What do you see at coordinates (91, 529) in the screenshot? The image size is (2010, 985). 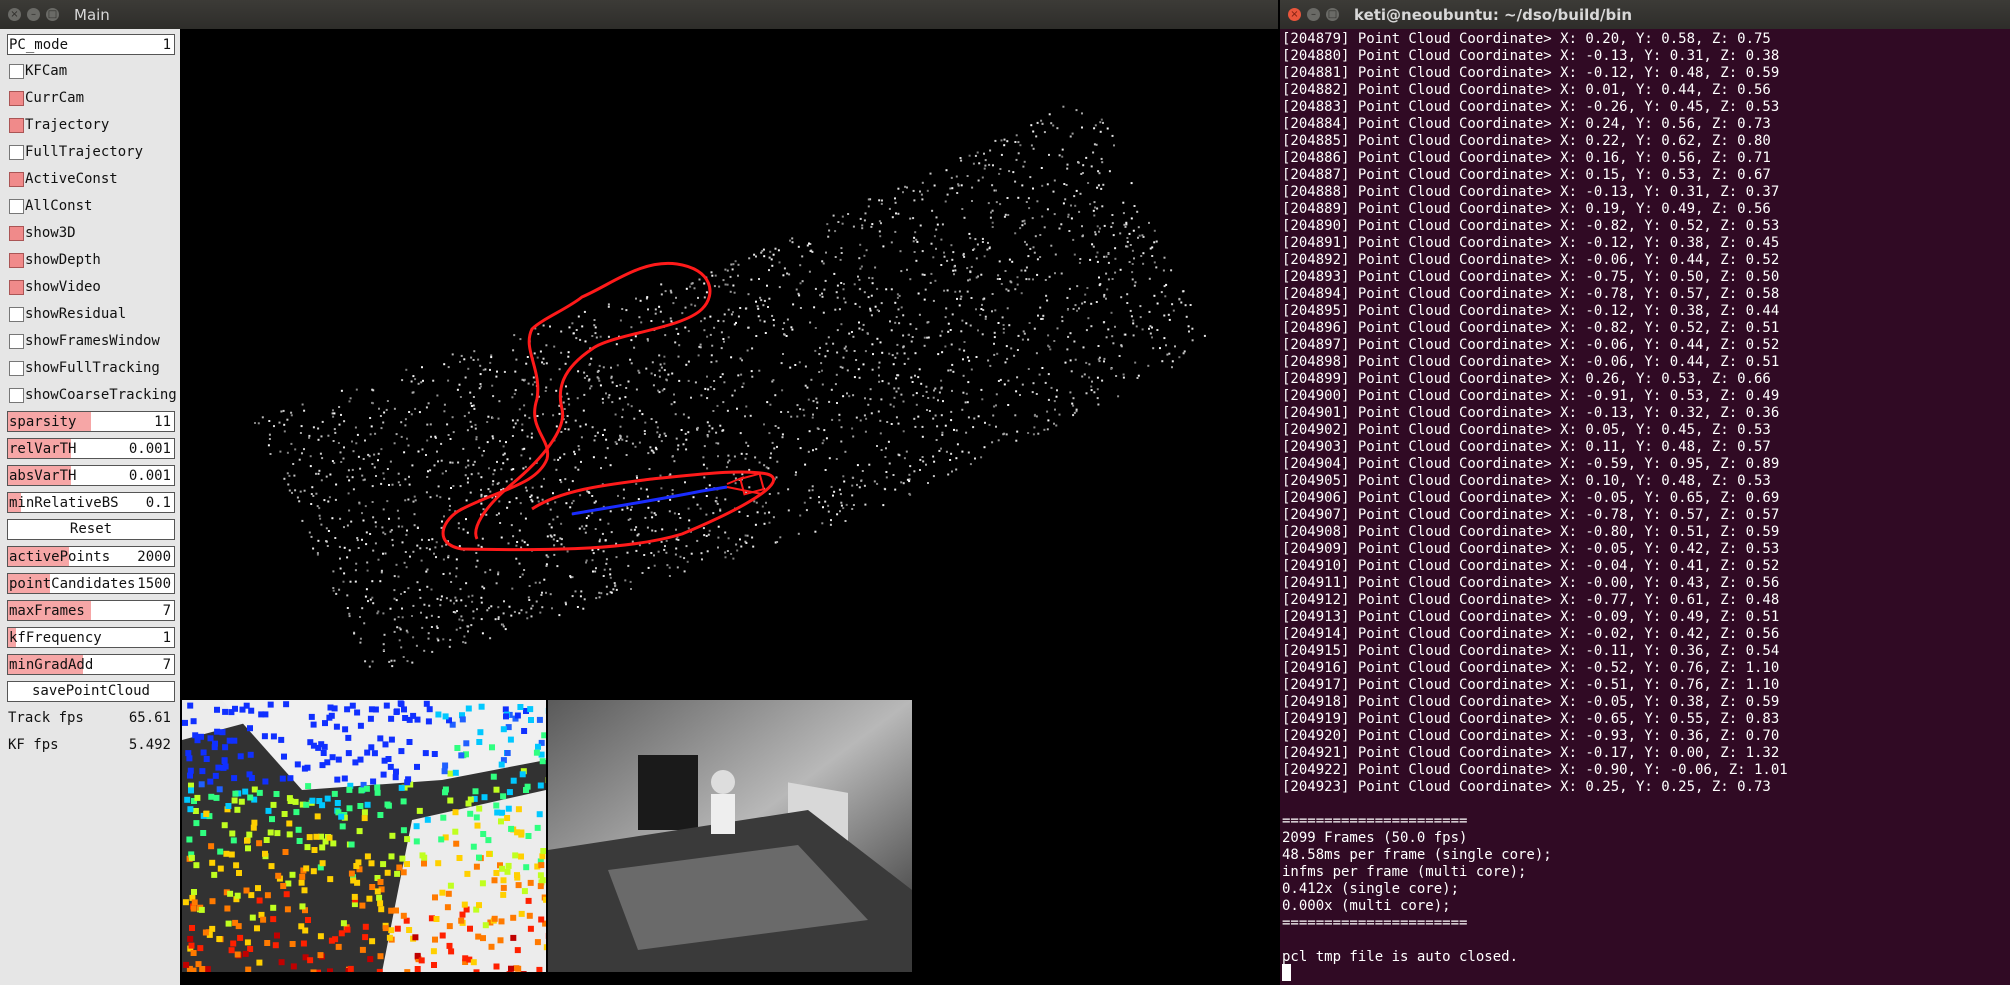 I see `reset-button: Reset` at bounding box center [91, 529].